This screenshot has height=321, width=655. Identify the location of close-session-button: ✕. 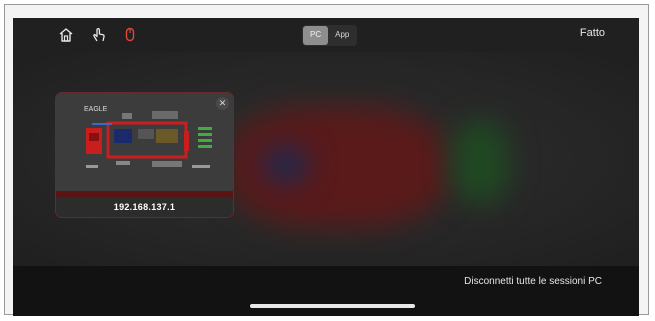
(222, 103).